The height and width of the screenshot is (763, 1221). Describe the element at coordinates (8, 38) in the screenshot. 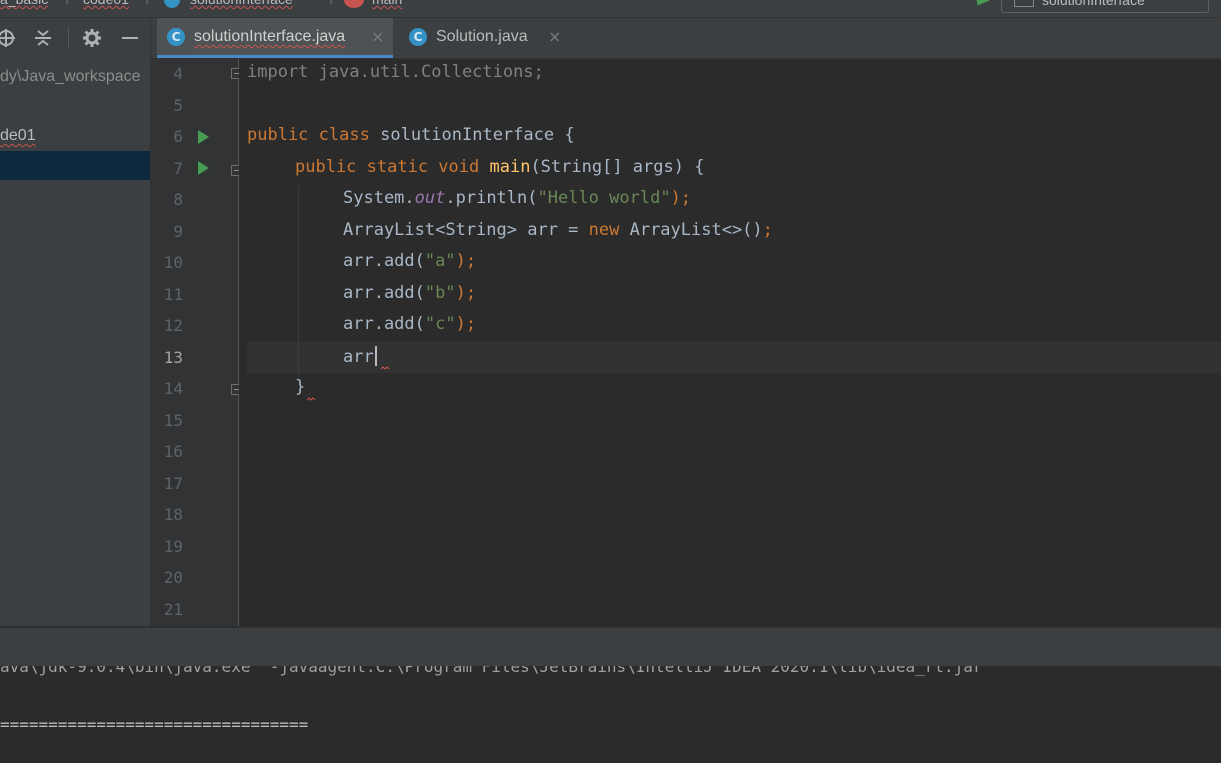

I see `locate-icon` at that location.